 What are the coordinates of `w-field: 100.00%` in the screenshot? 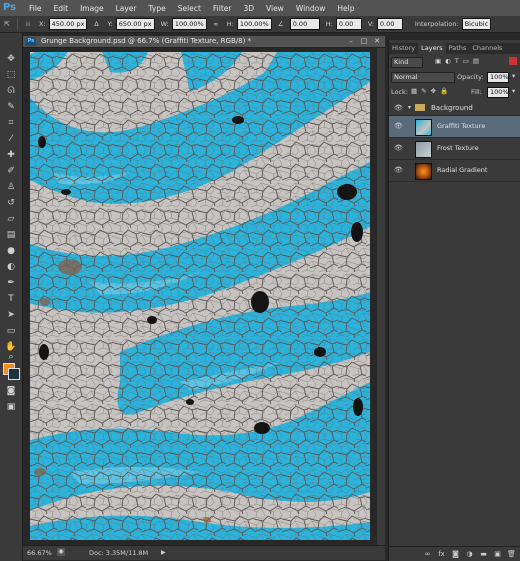 It's located at (189, 24).